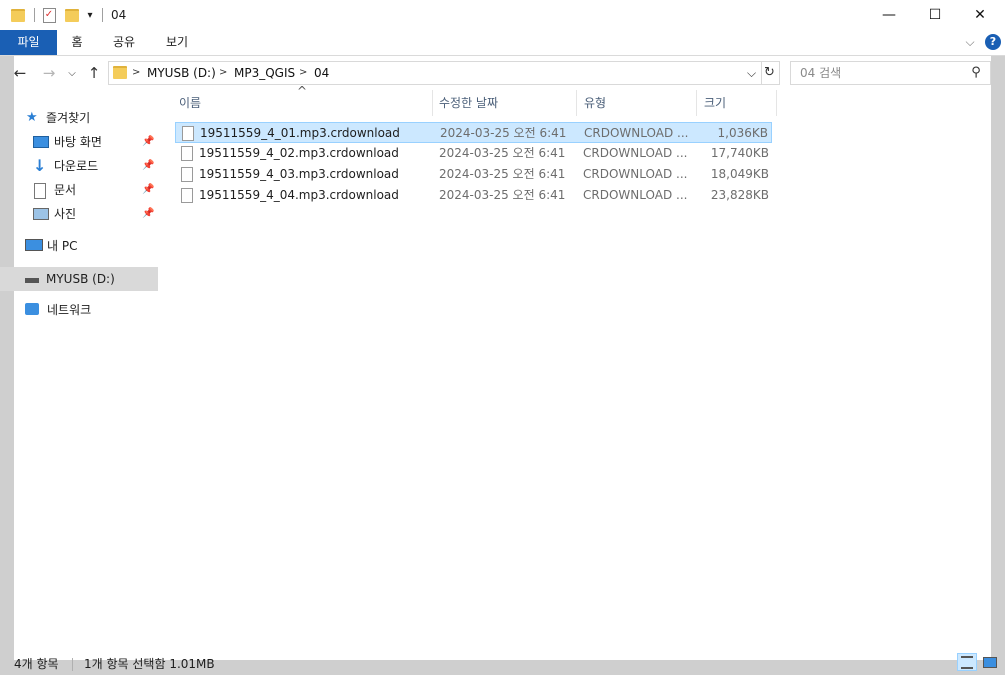 The image size is (1005, 675). I want to click on status-selection: 1개 항목 선택함 1.01MB, so click(149, 664).